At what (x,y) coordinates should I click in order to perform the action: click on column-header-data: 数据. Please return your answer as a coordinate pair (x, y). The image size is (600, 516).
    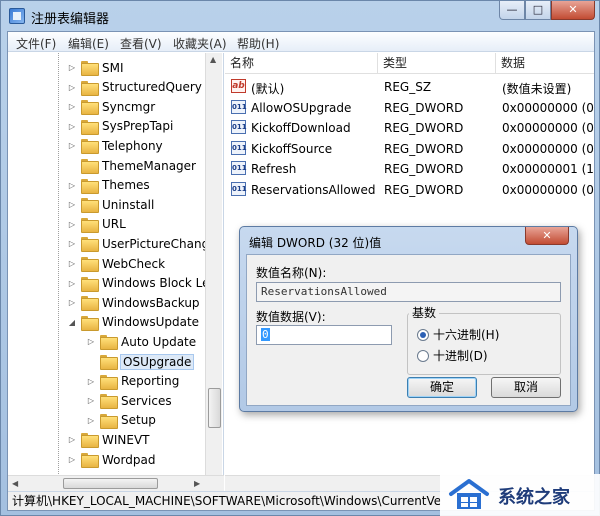
    Looking at the image, I should click on (545, 63).